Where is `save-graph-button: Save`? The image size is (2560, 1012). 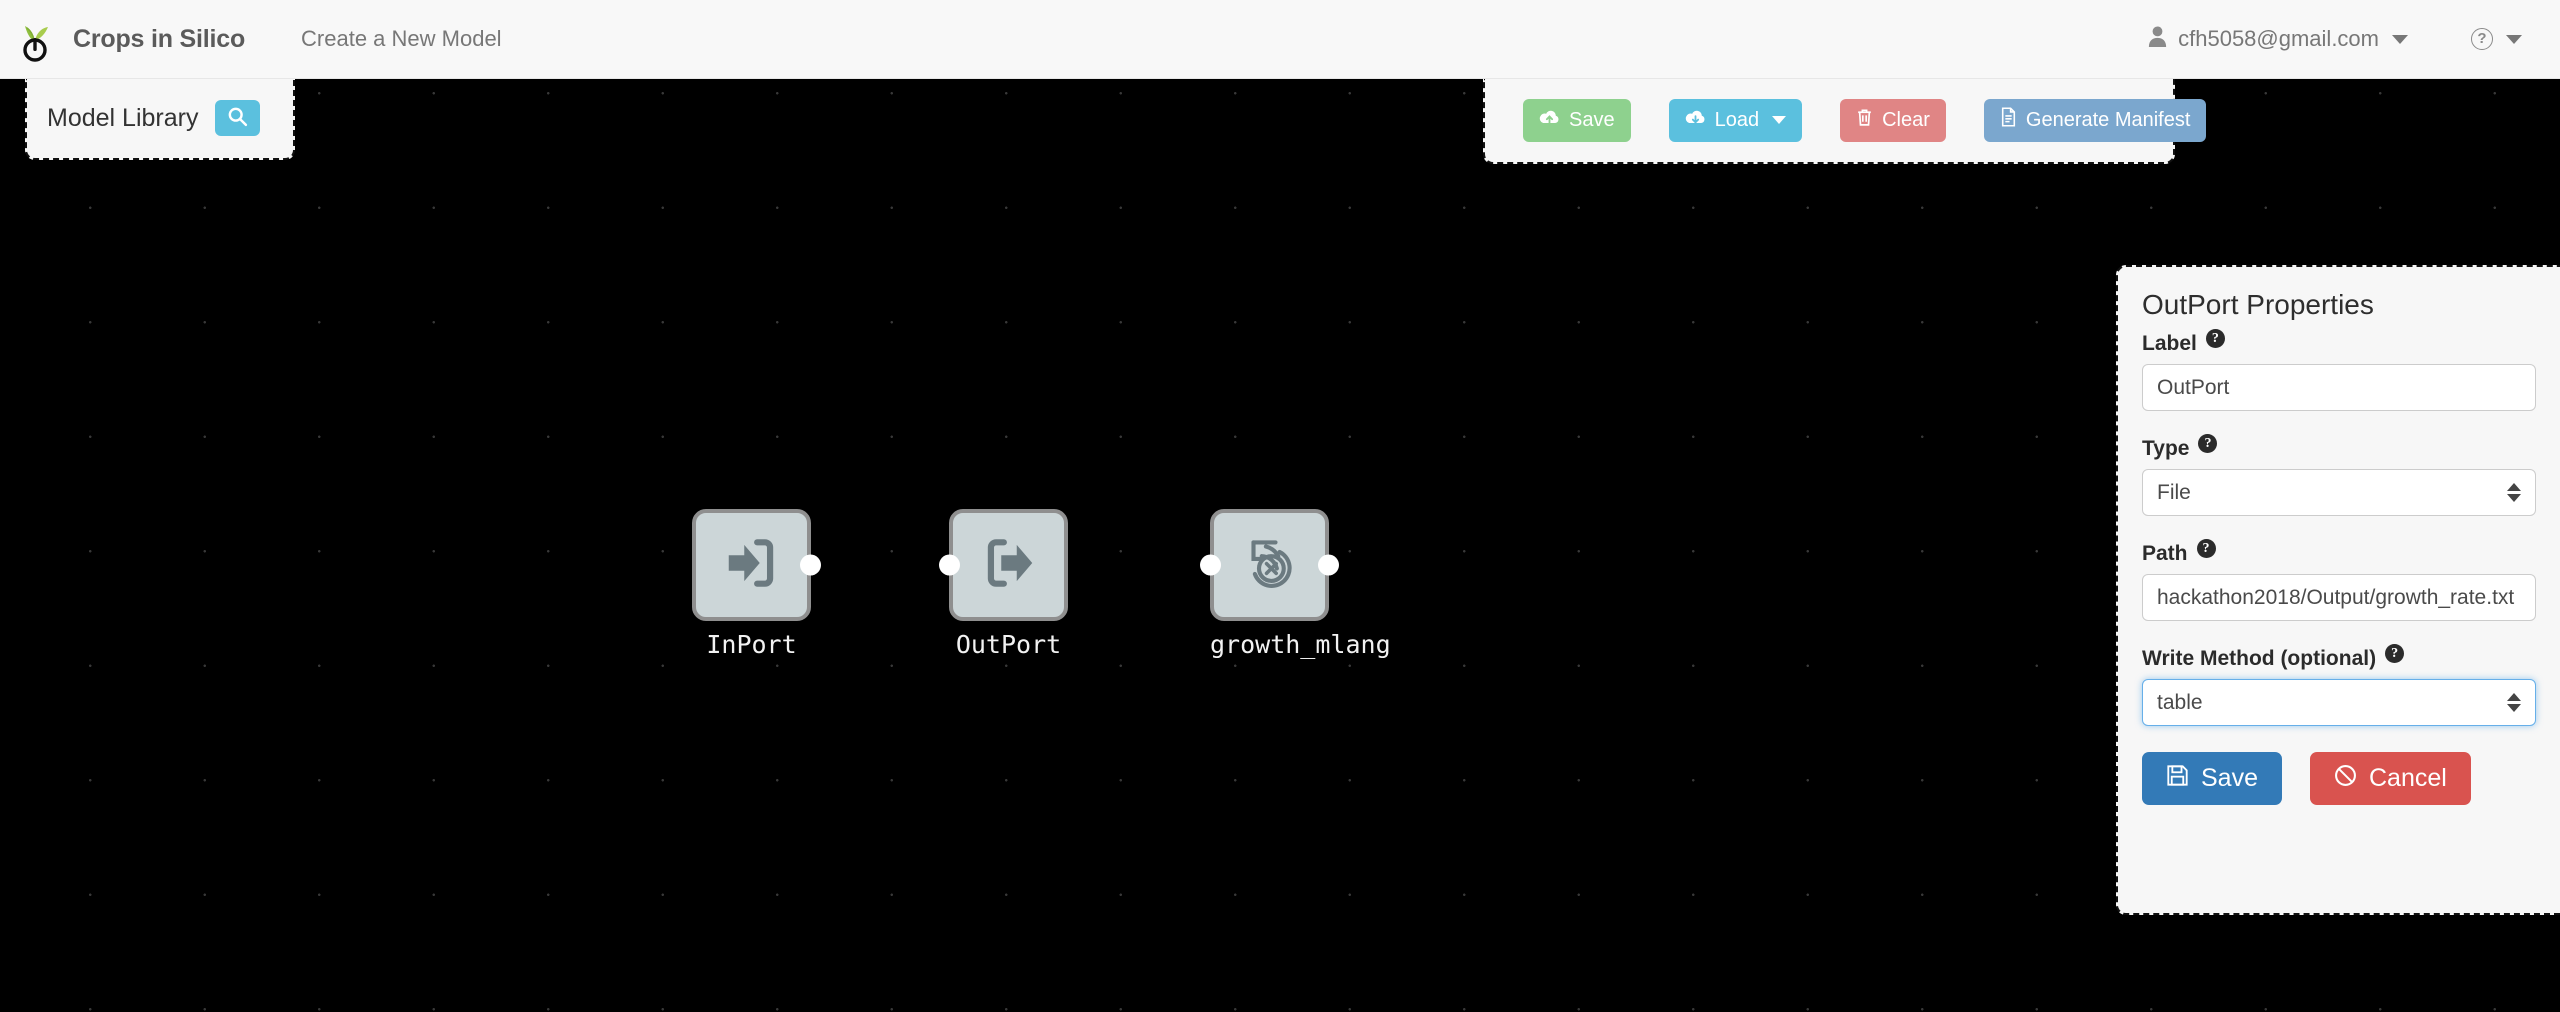
save-graph-button: Save is located at coordinates (1577, 120).